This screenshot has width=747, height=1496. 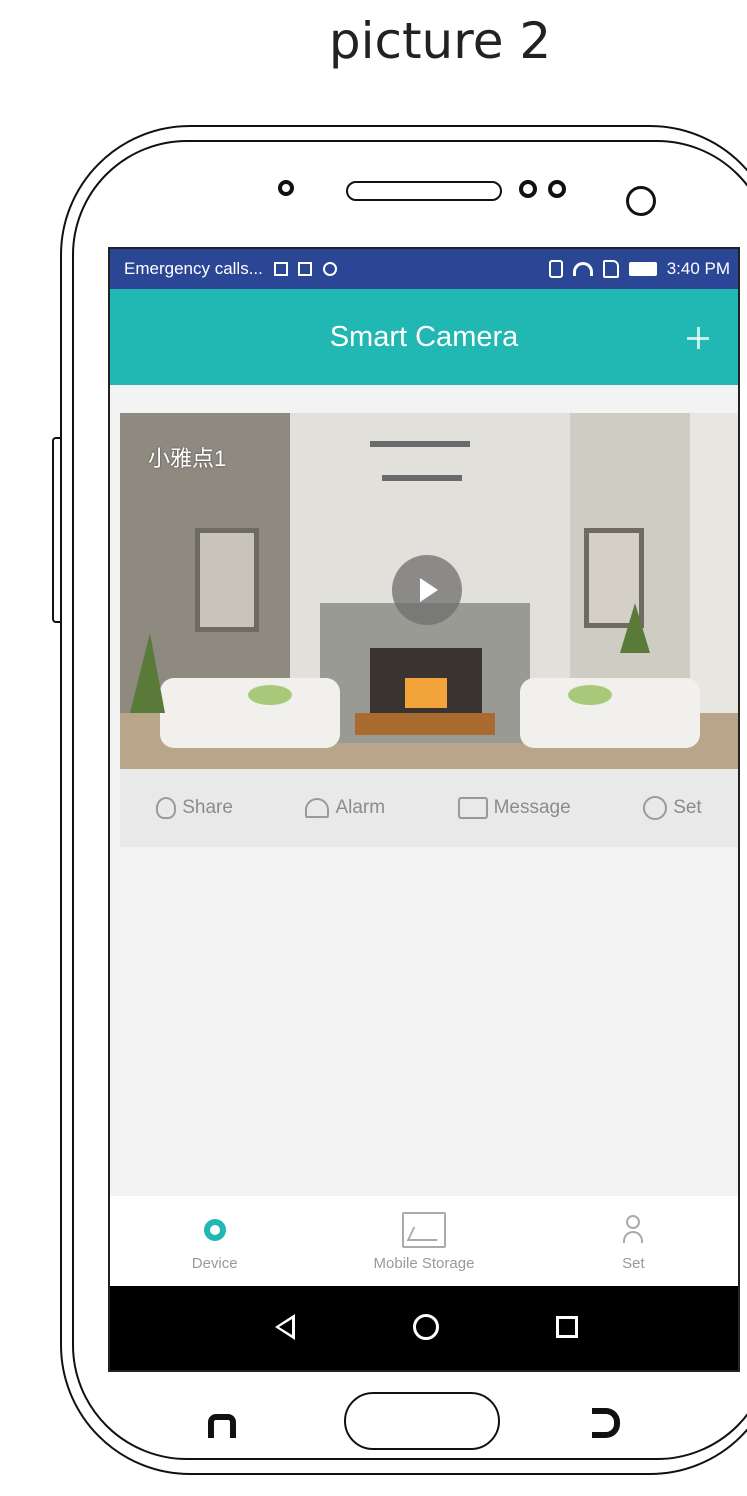 What do you see at coordinates (360, 807) in the screenshot?
I see `alarm-label: Alarm` at bounding box center [360, 807].